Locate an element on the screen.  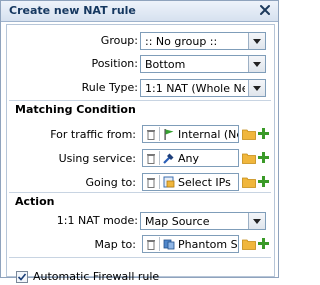
matching-condition-heading: Matching Condition is located at coordinates (75, 109).